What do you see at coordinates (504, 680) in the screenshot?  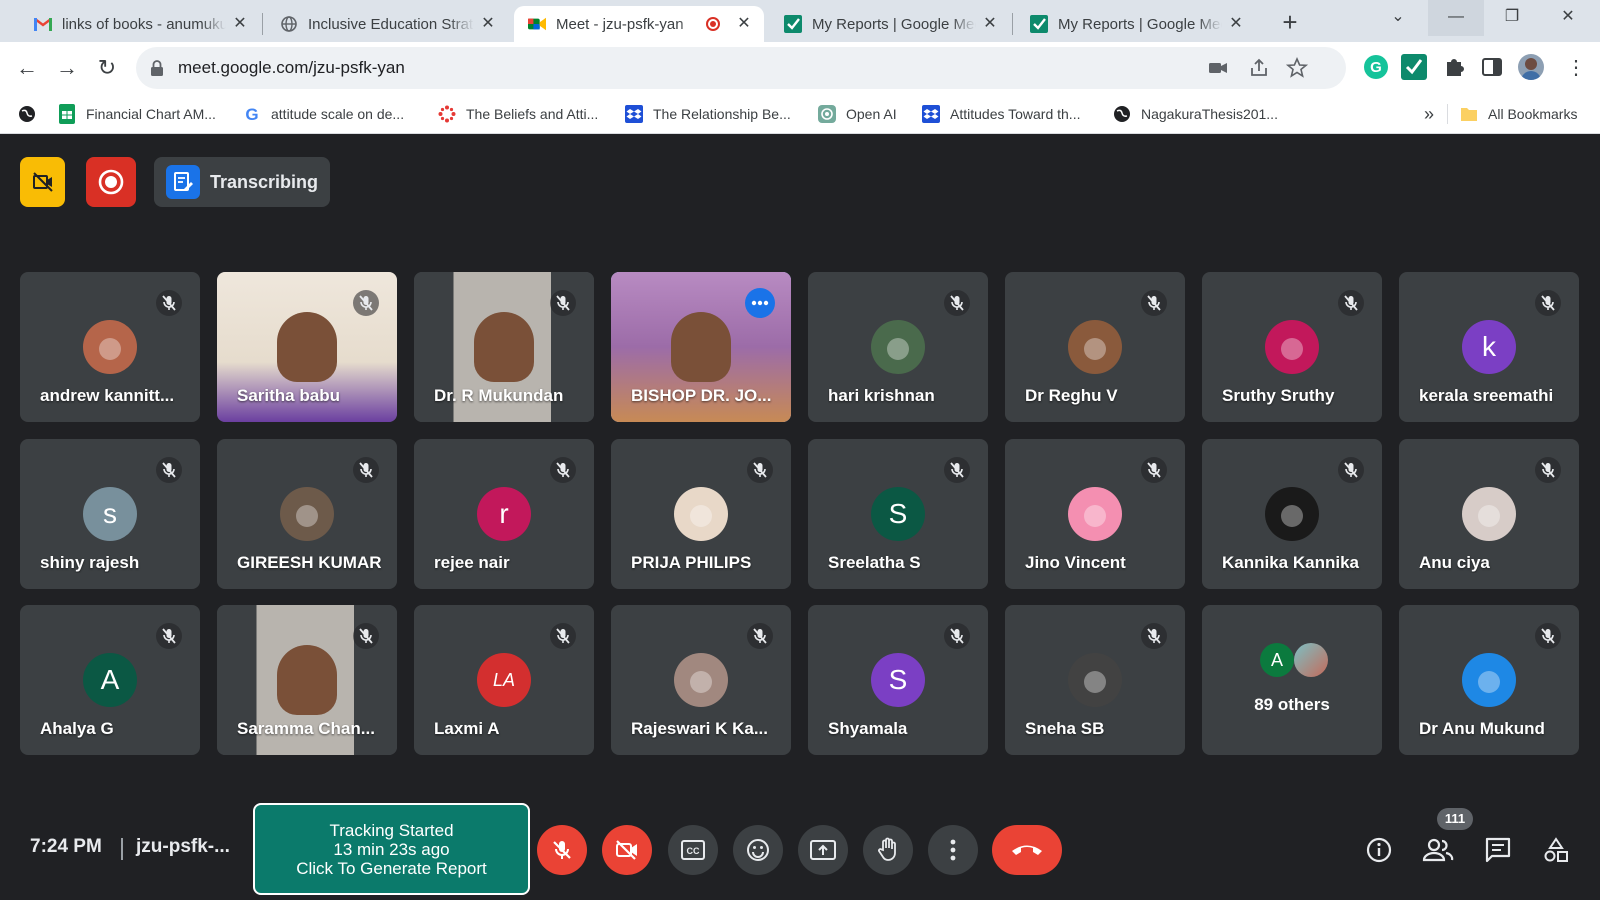 I see `participant-tile: LA Laxmi A` at bounding box center [504, 680].